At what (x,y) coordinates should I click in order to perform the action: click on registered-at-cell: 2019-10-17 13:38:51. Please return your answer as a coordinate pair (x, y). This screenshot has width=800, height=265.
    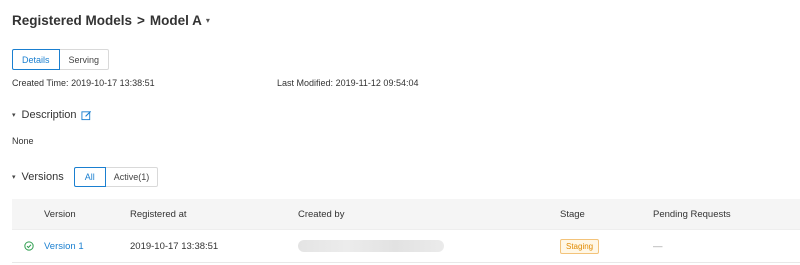
    Looking at the image, I should click on (174, 246).